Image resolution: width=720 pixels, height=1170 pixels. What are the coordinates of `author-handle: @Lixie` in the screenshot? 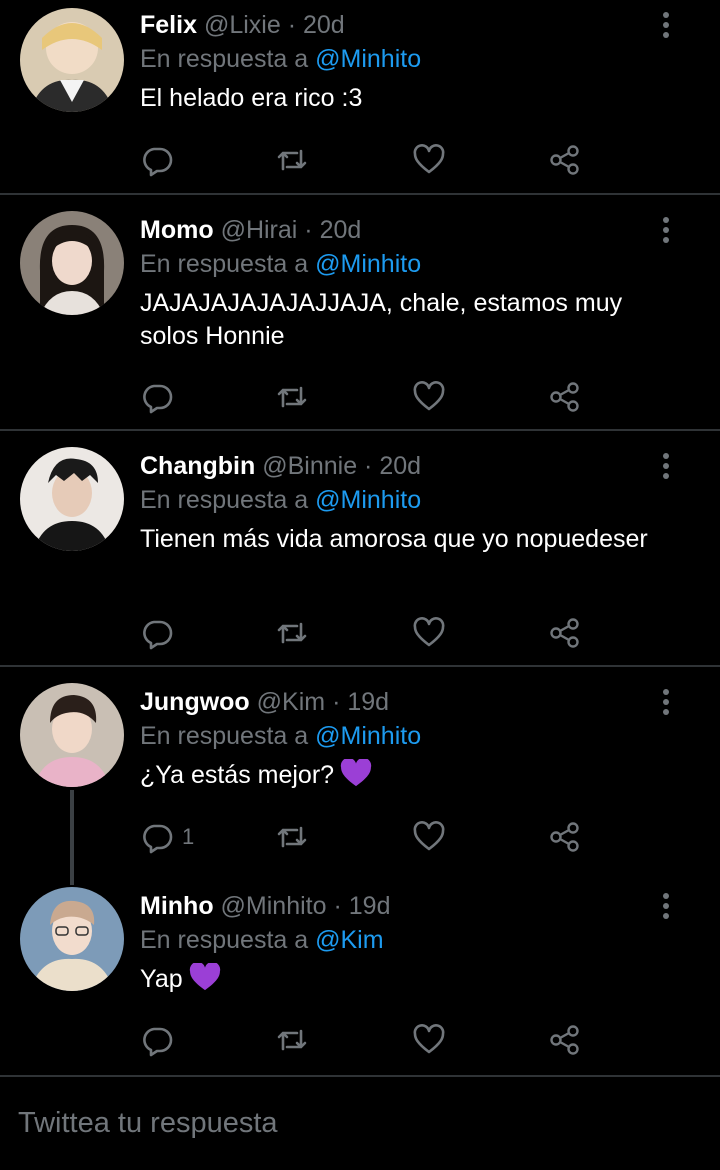 It's located at (242, 25).